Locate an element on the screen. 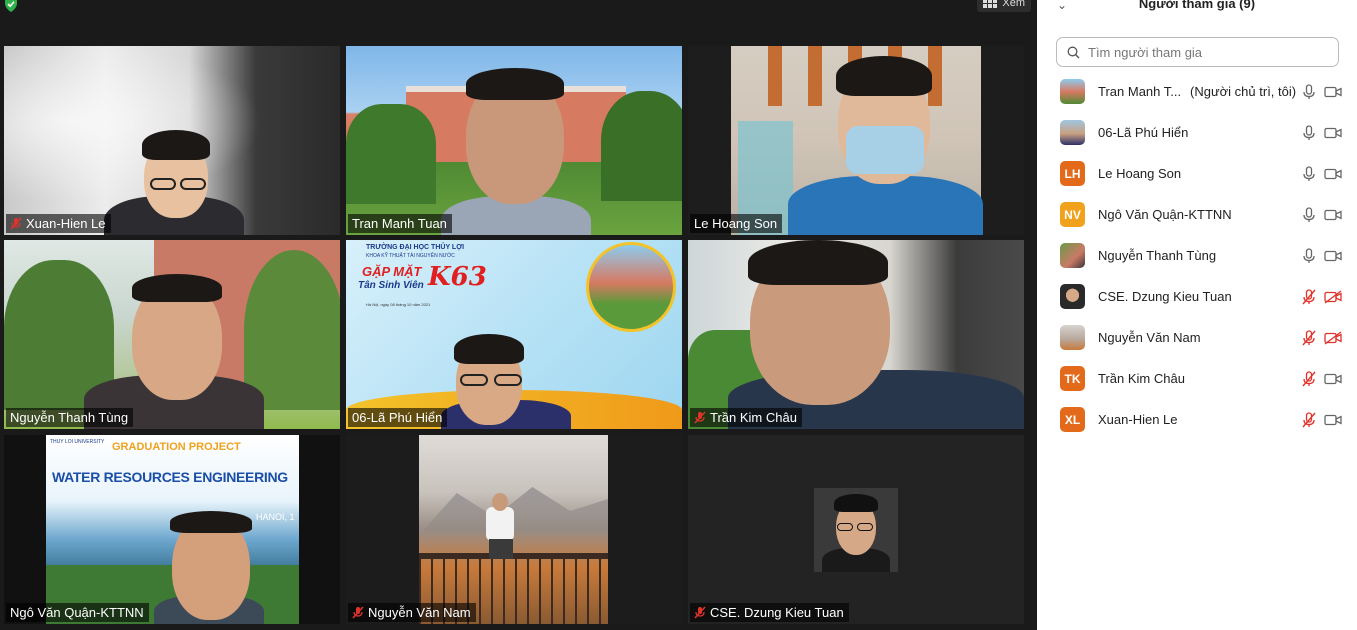 Image resolution: width=1357 pixels, height=630 pixels. participant-name: Nguyễn Văn Nam is located at coordinates (1149, 337).